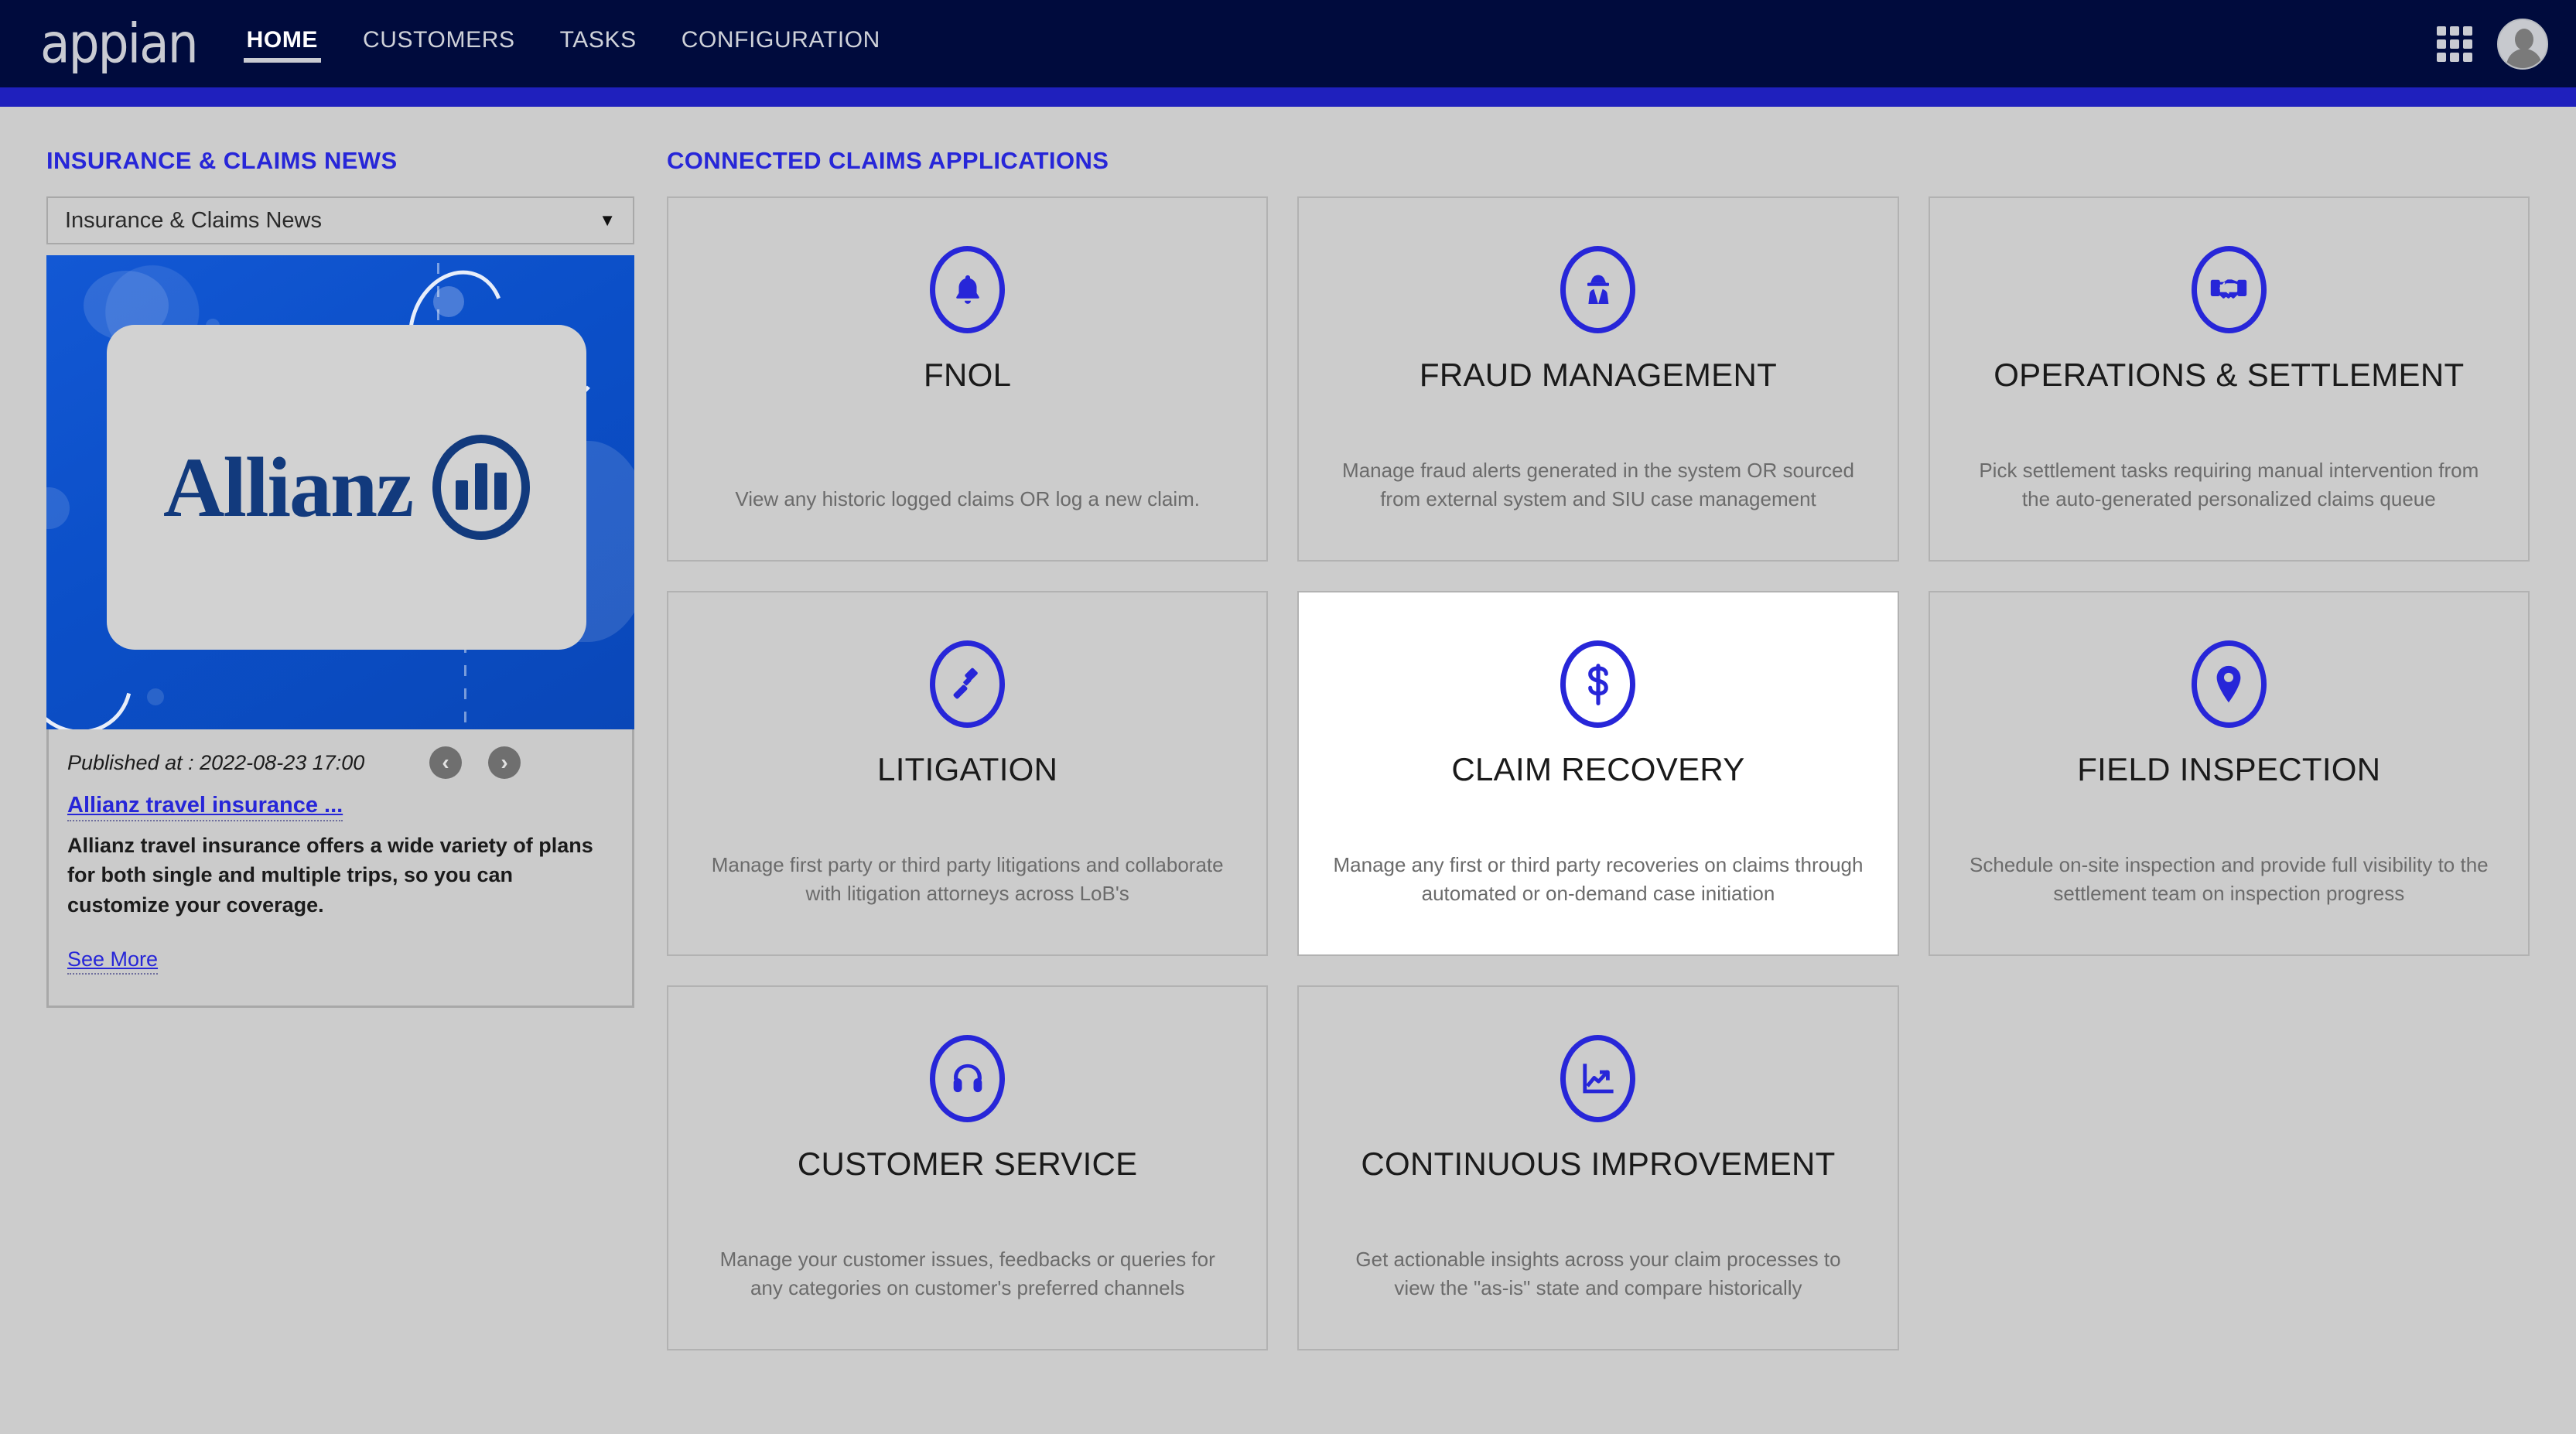 This screenshot has height=1434, width=2576. What do you see at coordinates (1598, 1163) in the screenshot?
I see `app-title: CONTINUOUS IMPROVEMENT` at bounding box center [1598, 1163].